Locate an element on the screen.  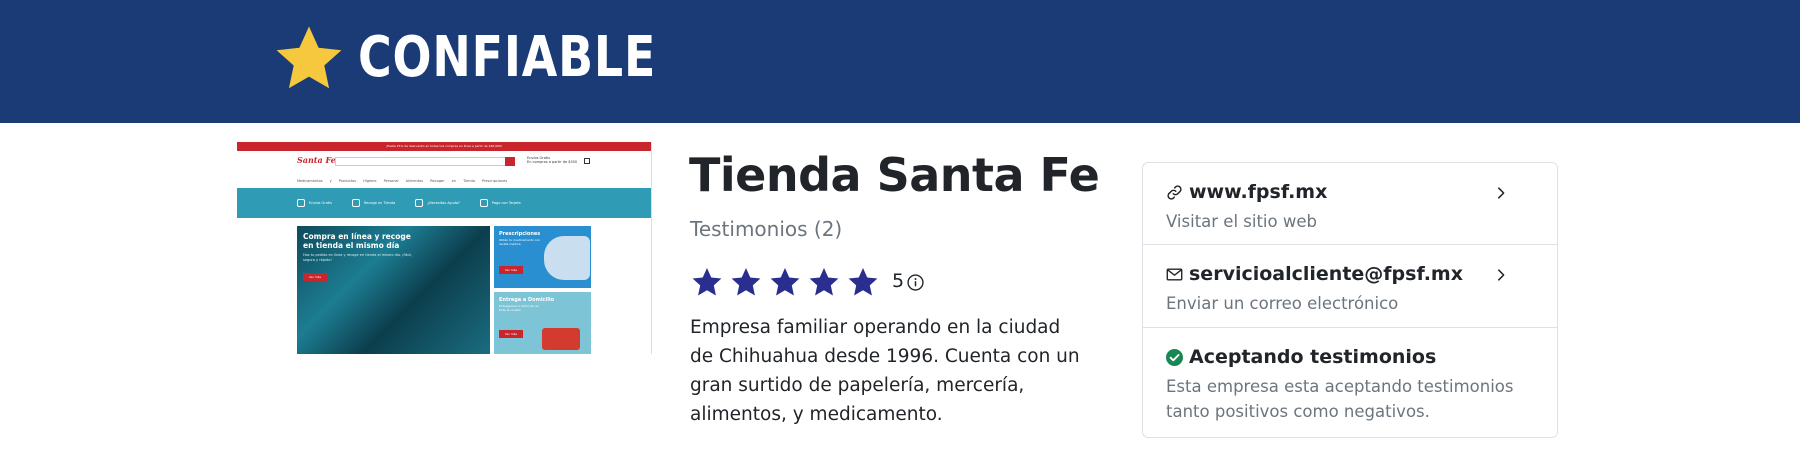
envelope-icon is located at coordinates (1174, 274).